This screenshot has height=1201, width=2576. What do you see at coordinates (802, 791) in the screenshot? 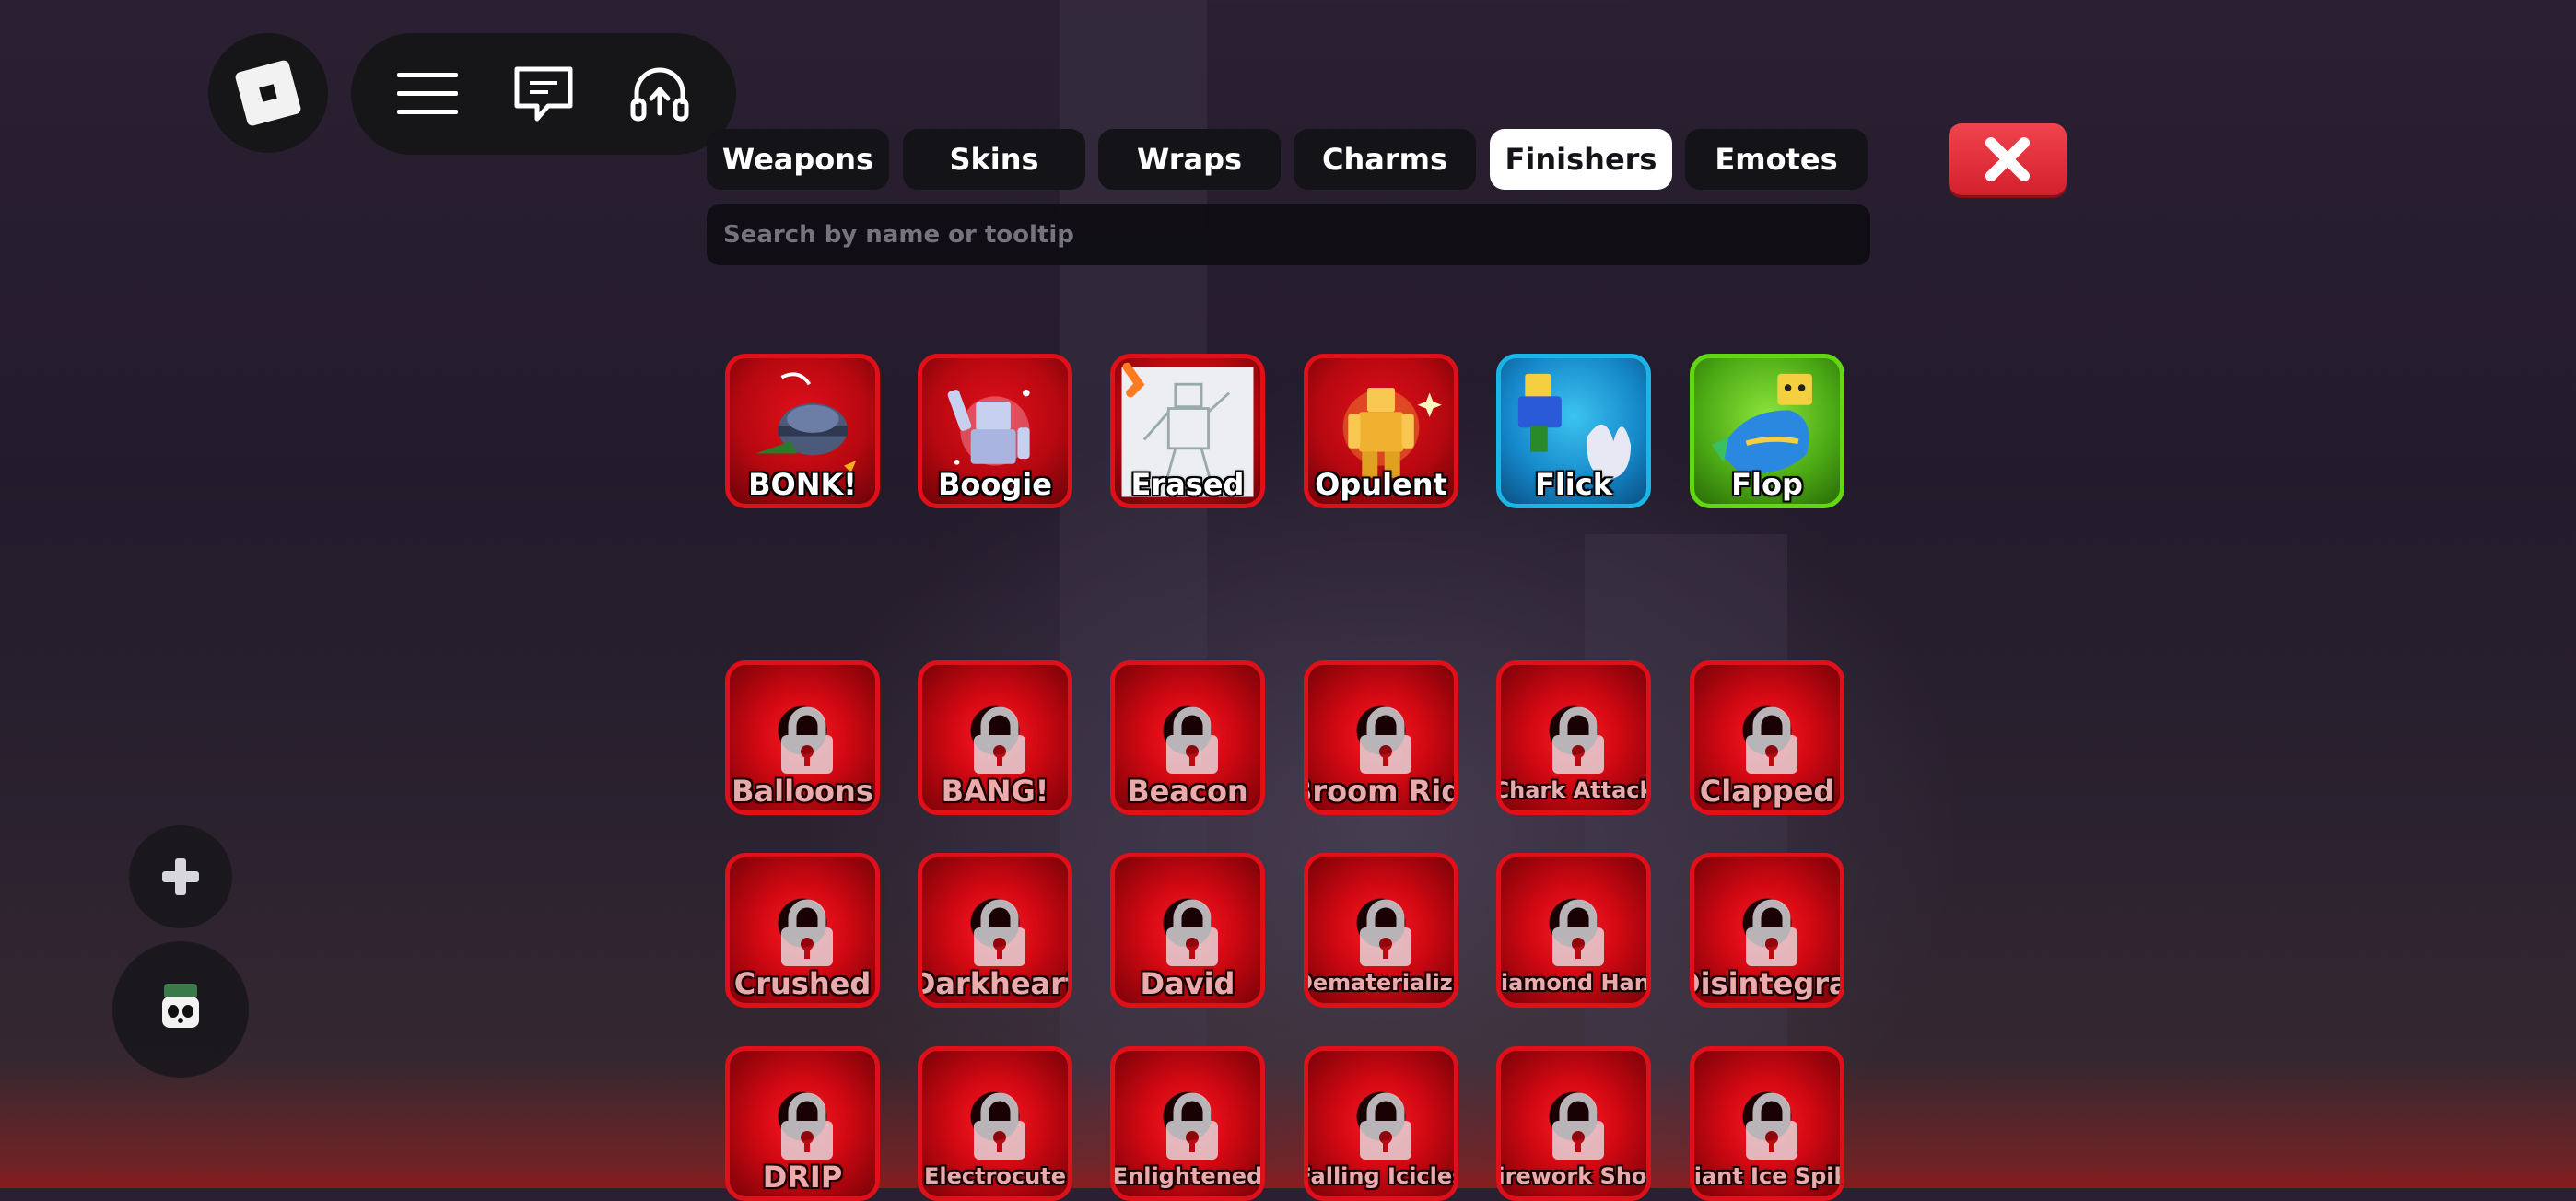
I see `finisher-label: Balloons` at bounding box center [802, 791].